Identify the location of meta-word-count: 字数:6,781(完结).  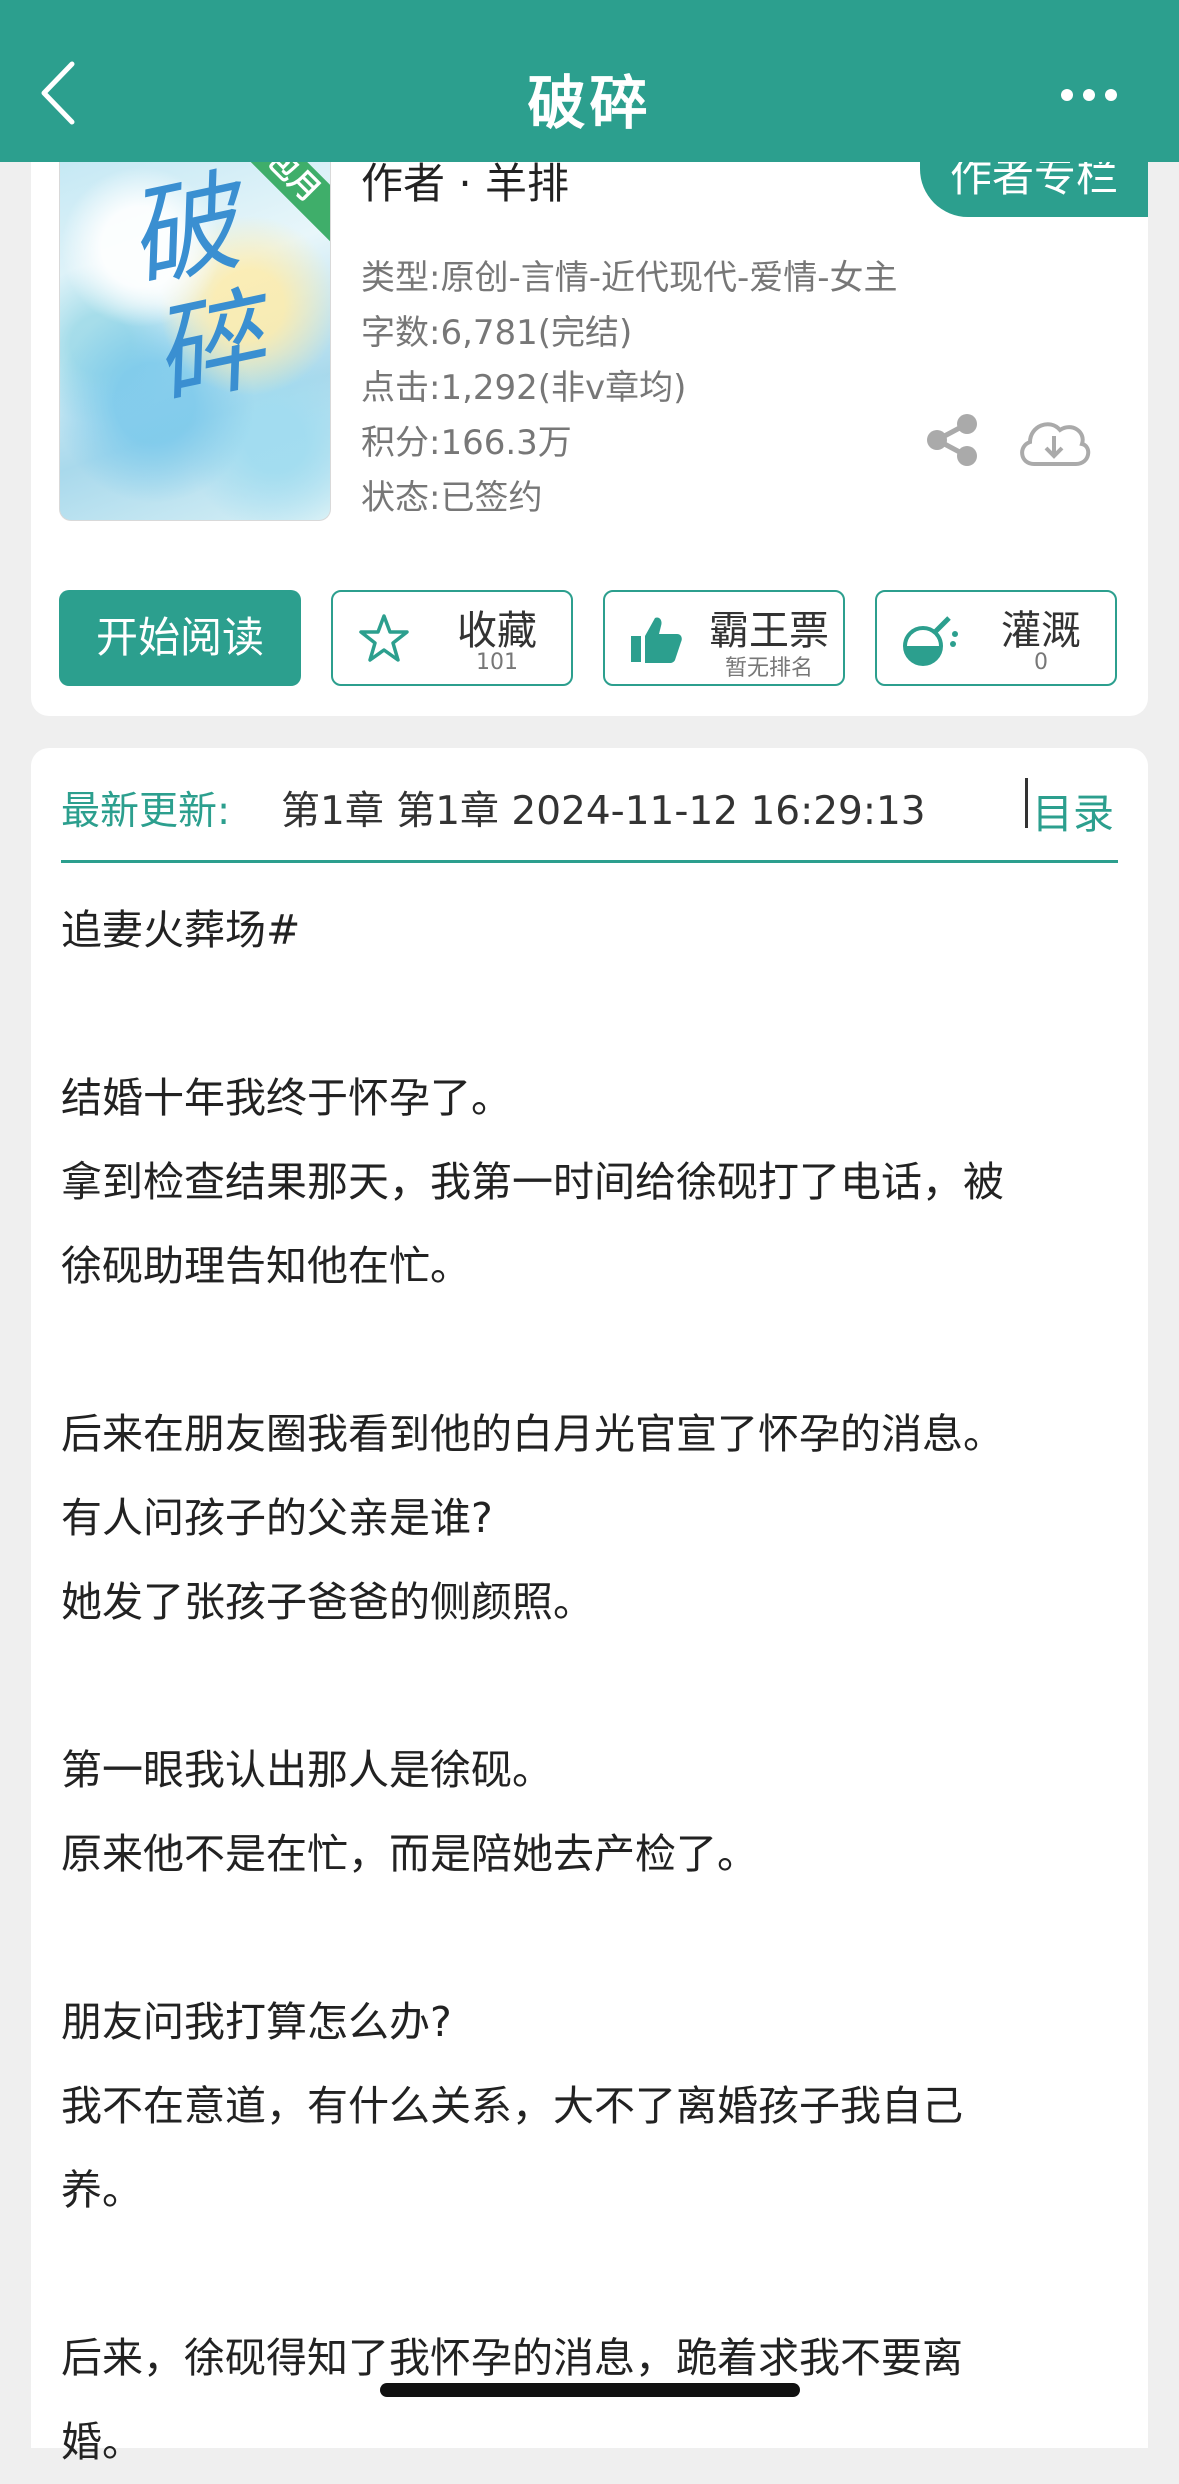
(497, 333).